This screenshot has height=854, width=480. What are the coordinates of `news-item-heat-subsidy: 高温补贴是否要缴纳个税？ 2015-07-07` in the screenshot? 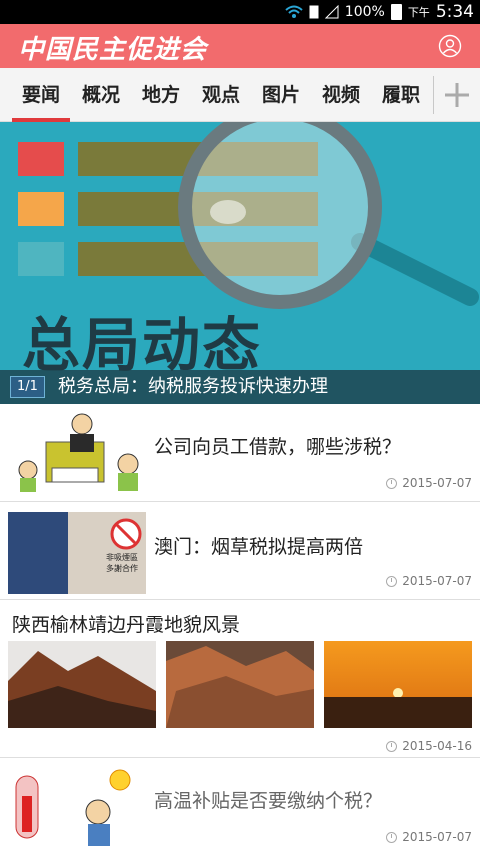 It's located at (240, 806).